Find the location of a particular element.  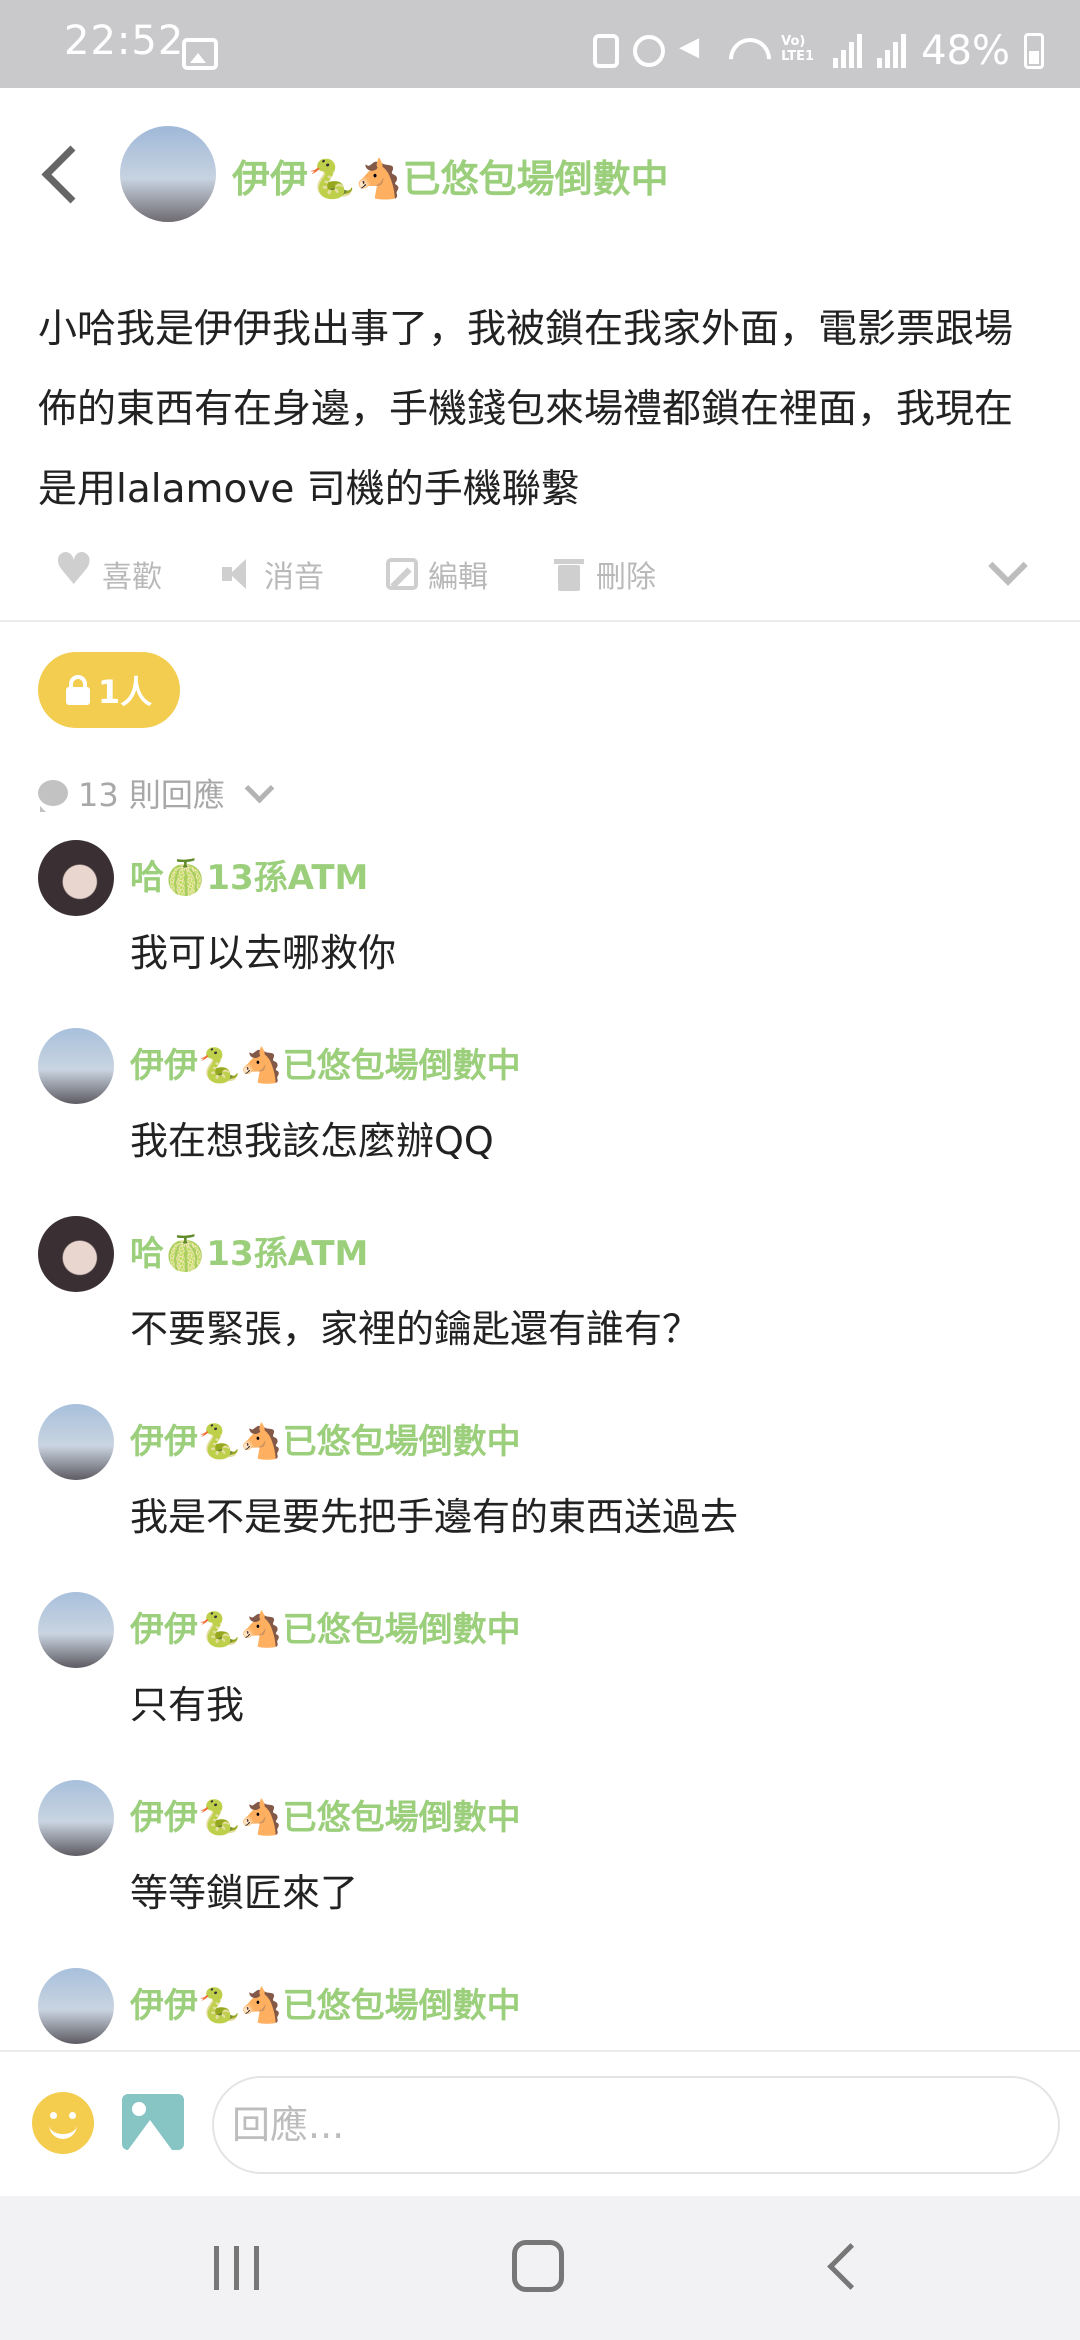

status-time: 22:52 is located at coordinates (124, 41).